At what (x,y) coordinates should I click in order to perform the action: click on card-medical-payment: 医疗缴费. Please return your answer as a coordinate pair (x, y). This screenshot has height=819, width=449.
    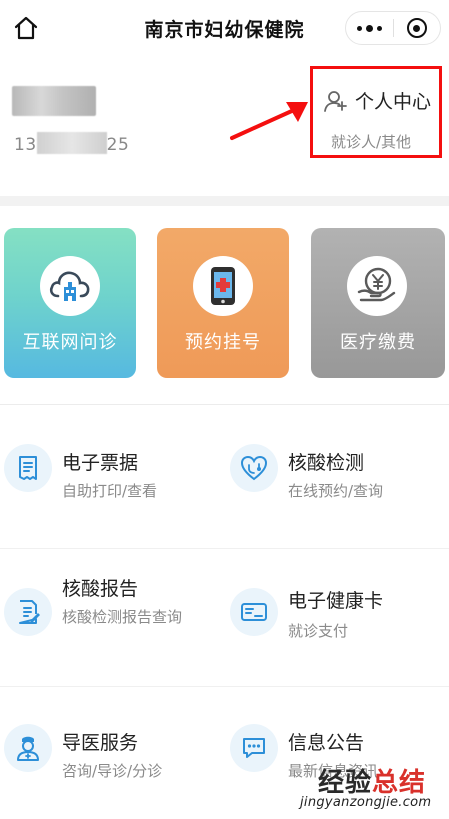
    Looking at the image, I should click on (378, 303).